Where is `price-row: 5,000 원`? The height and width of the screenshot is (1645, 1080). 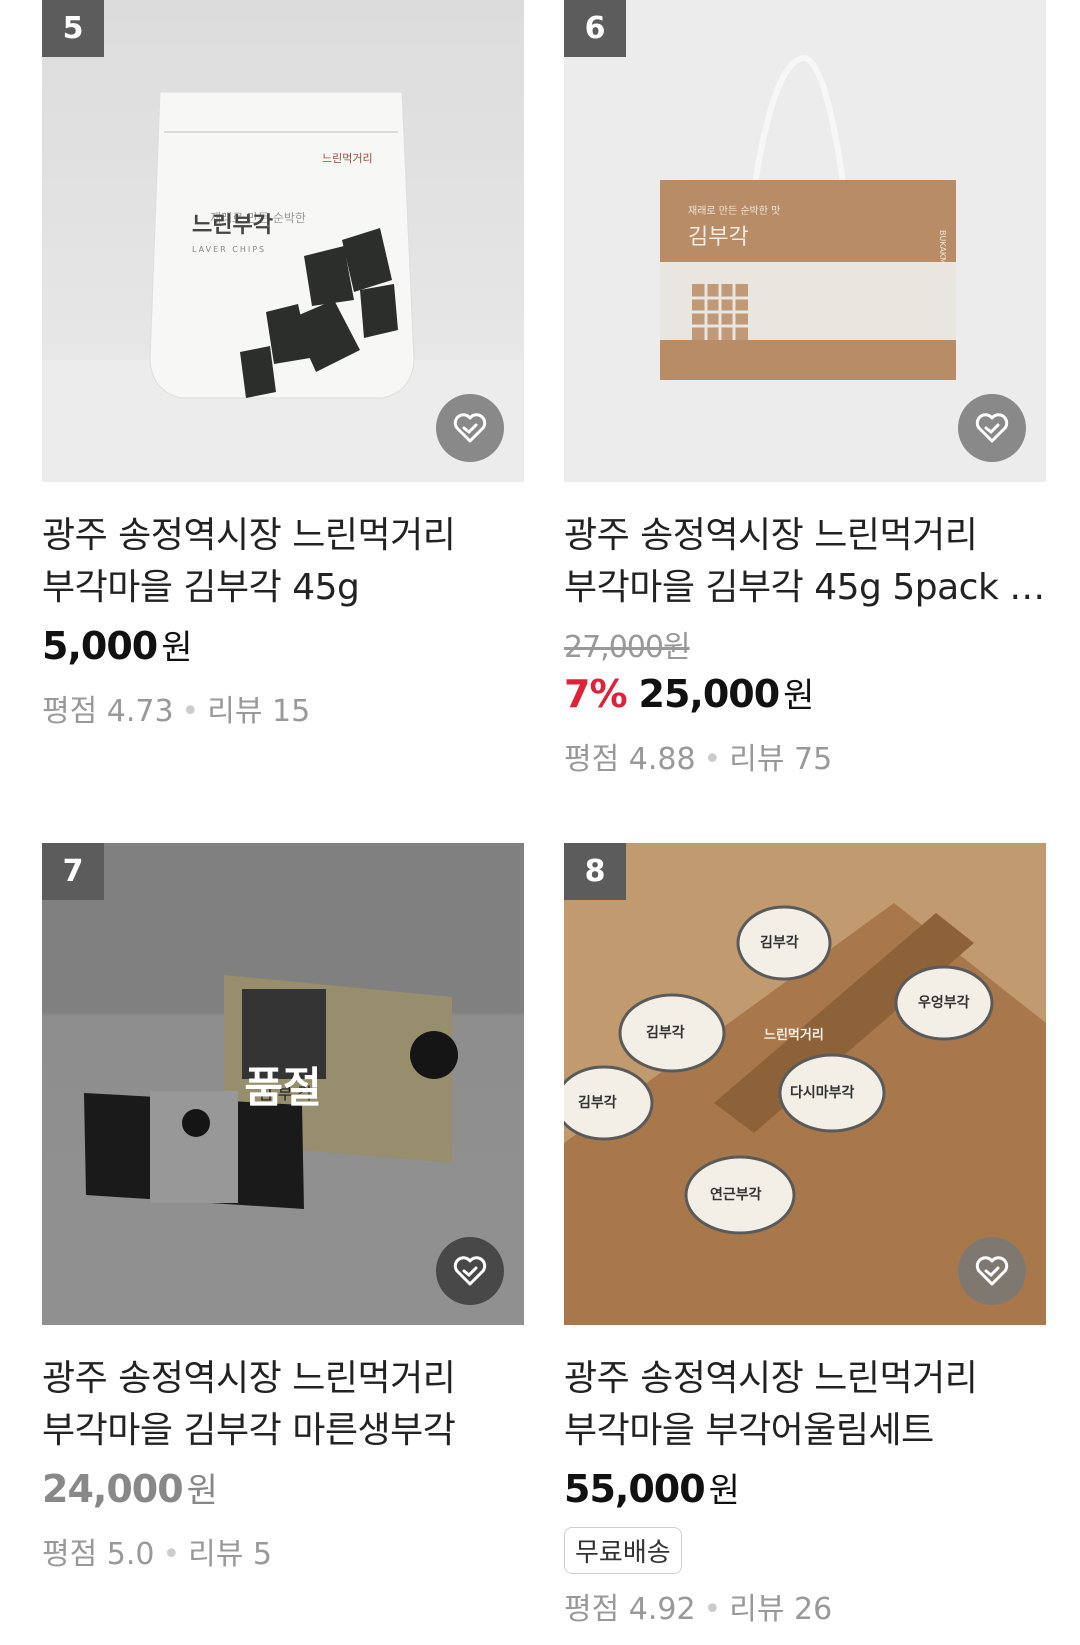
price-row: 5,000 원 is located at coordinates (283, 648).